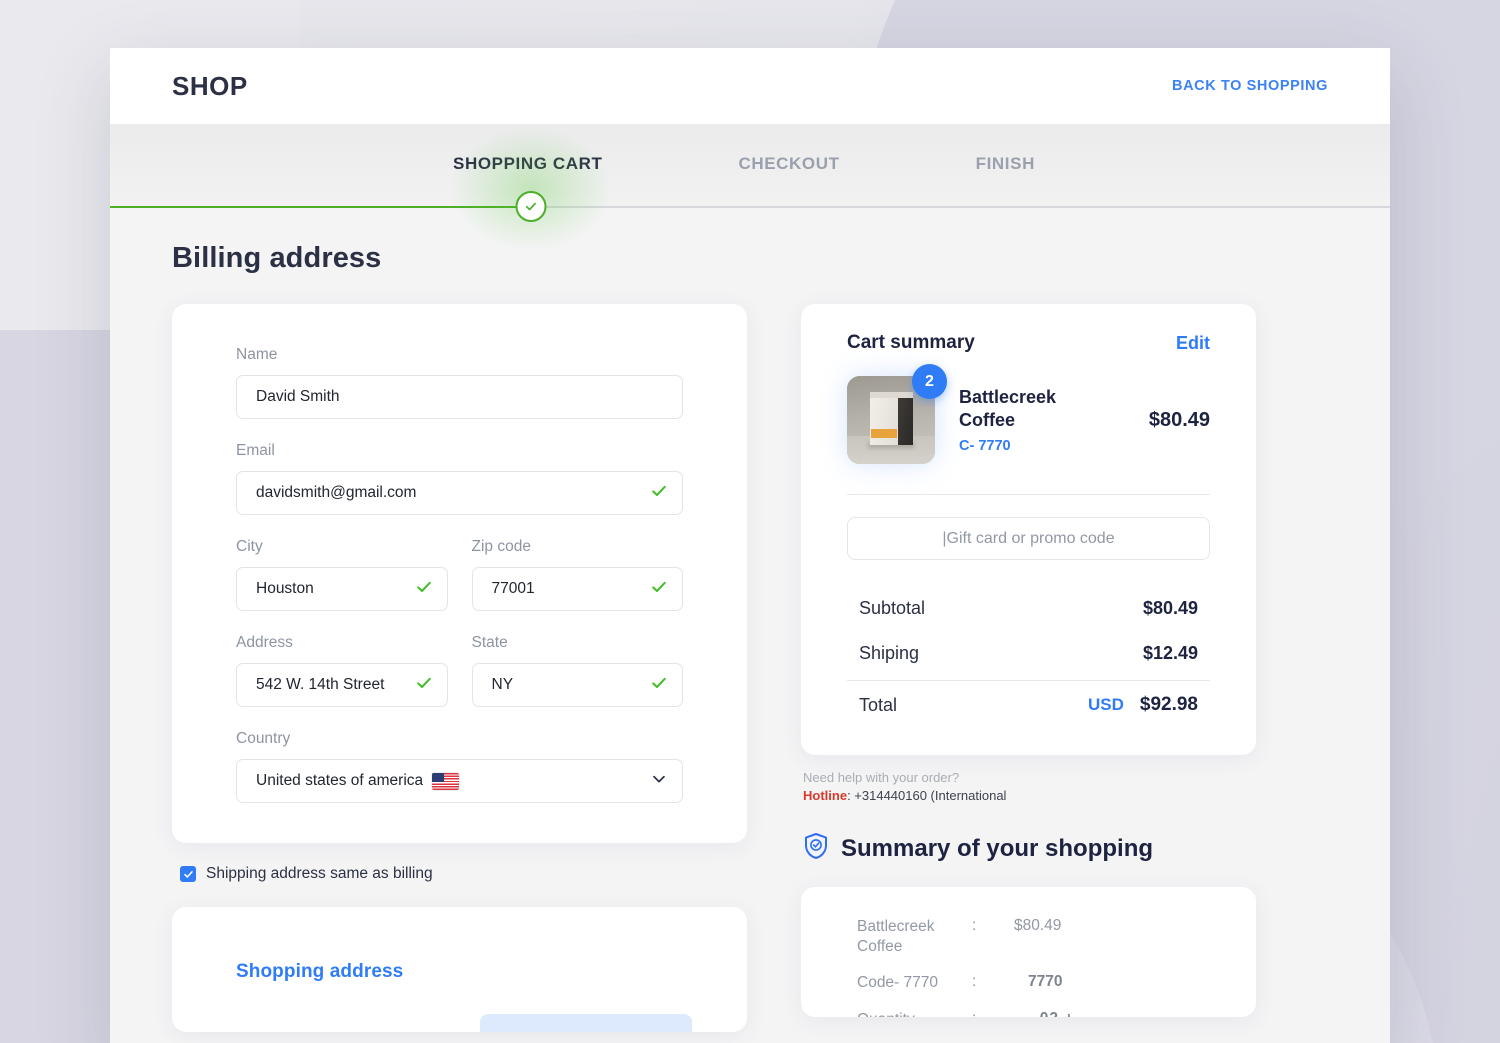 Image resolution: width=1500 pixels, height=1043 pixels. Describe the element at coordinates (997, 848) in the screenshot. I see `shopping-summary-title: Summary of your shopping` at that location.